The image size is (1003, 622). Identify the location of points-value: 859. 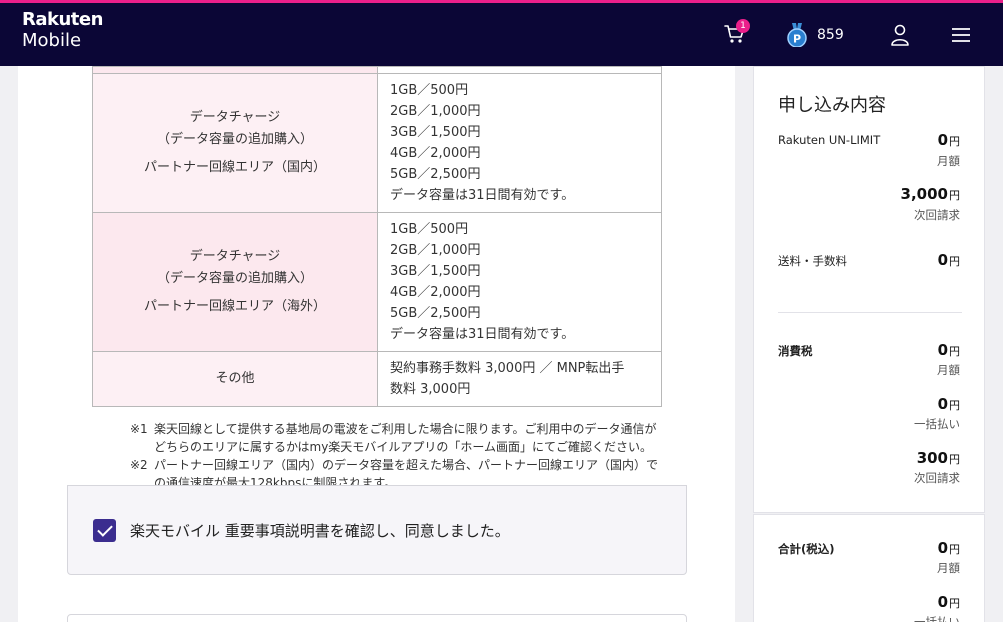
(830, 35).